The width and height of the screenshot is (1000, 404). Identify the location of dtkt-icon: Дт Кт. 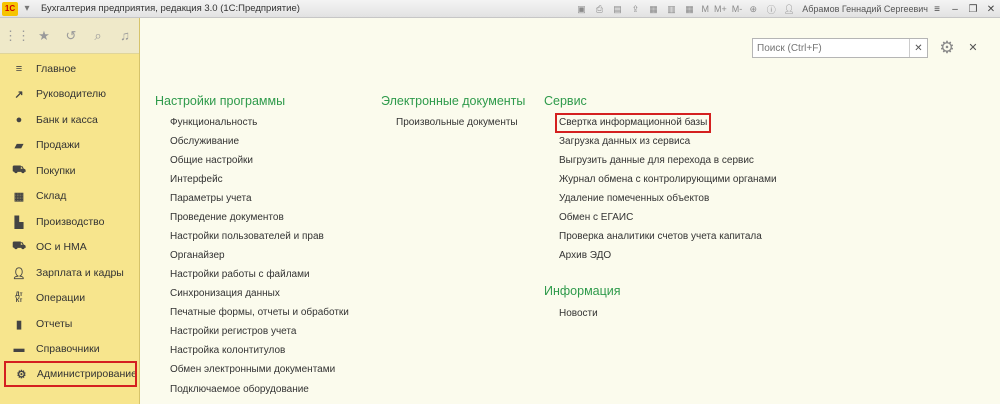
(19, 298).